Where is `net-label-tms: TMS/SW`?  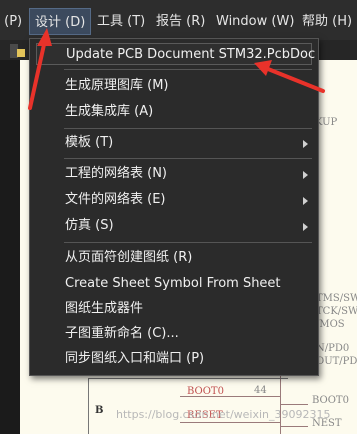
net-label-tms: TMS/SW is located at coordinates (336, 298).